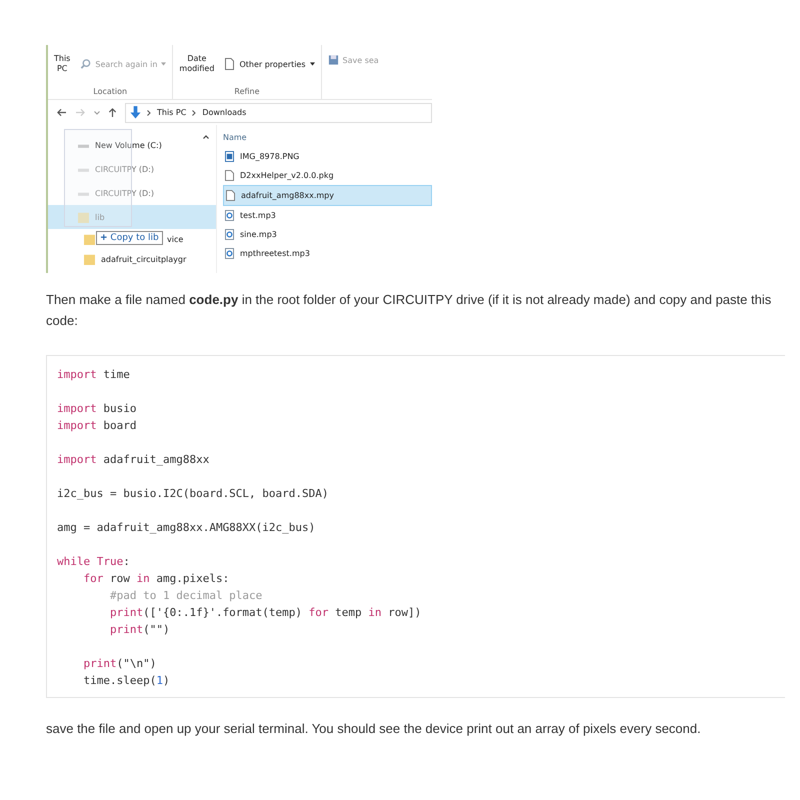  What do you see at coordinates (272, 64) in the screenshot?
I see `ribbon-button: Other properties` at bounding box center [272, 64].